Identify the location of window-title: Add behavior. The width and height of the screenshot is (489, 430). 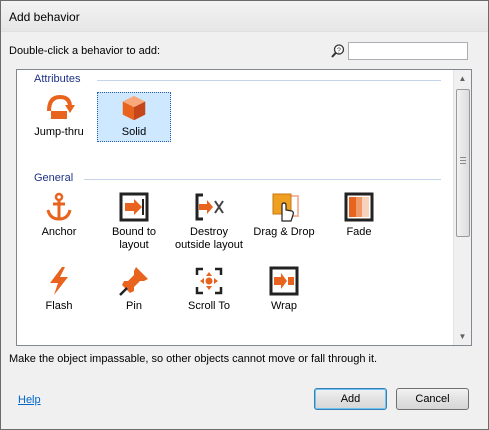
(44, 17).